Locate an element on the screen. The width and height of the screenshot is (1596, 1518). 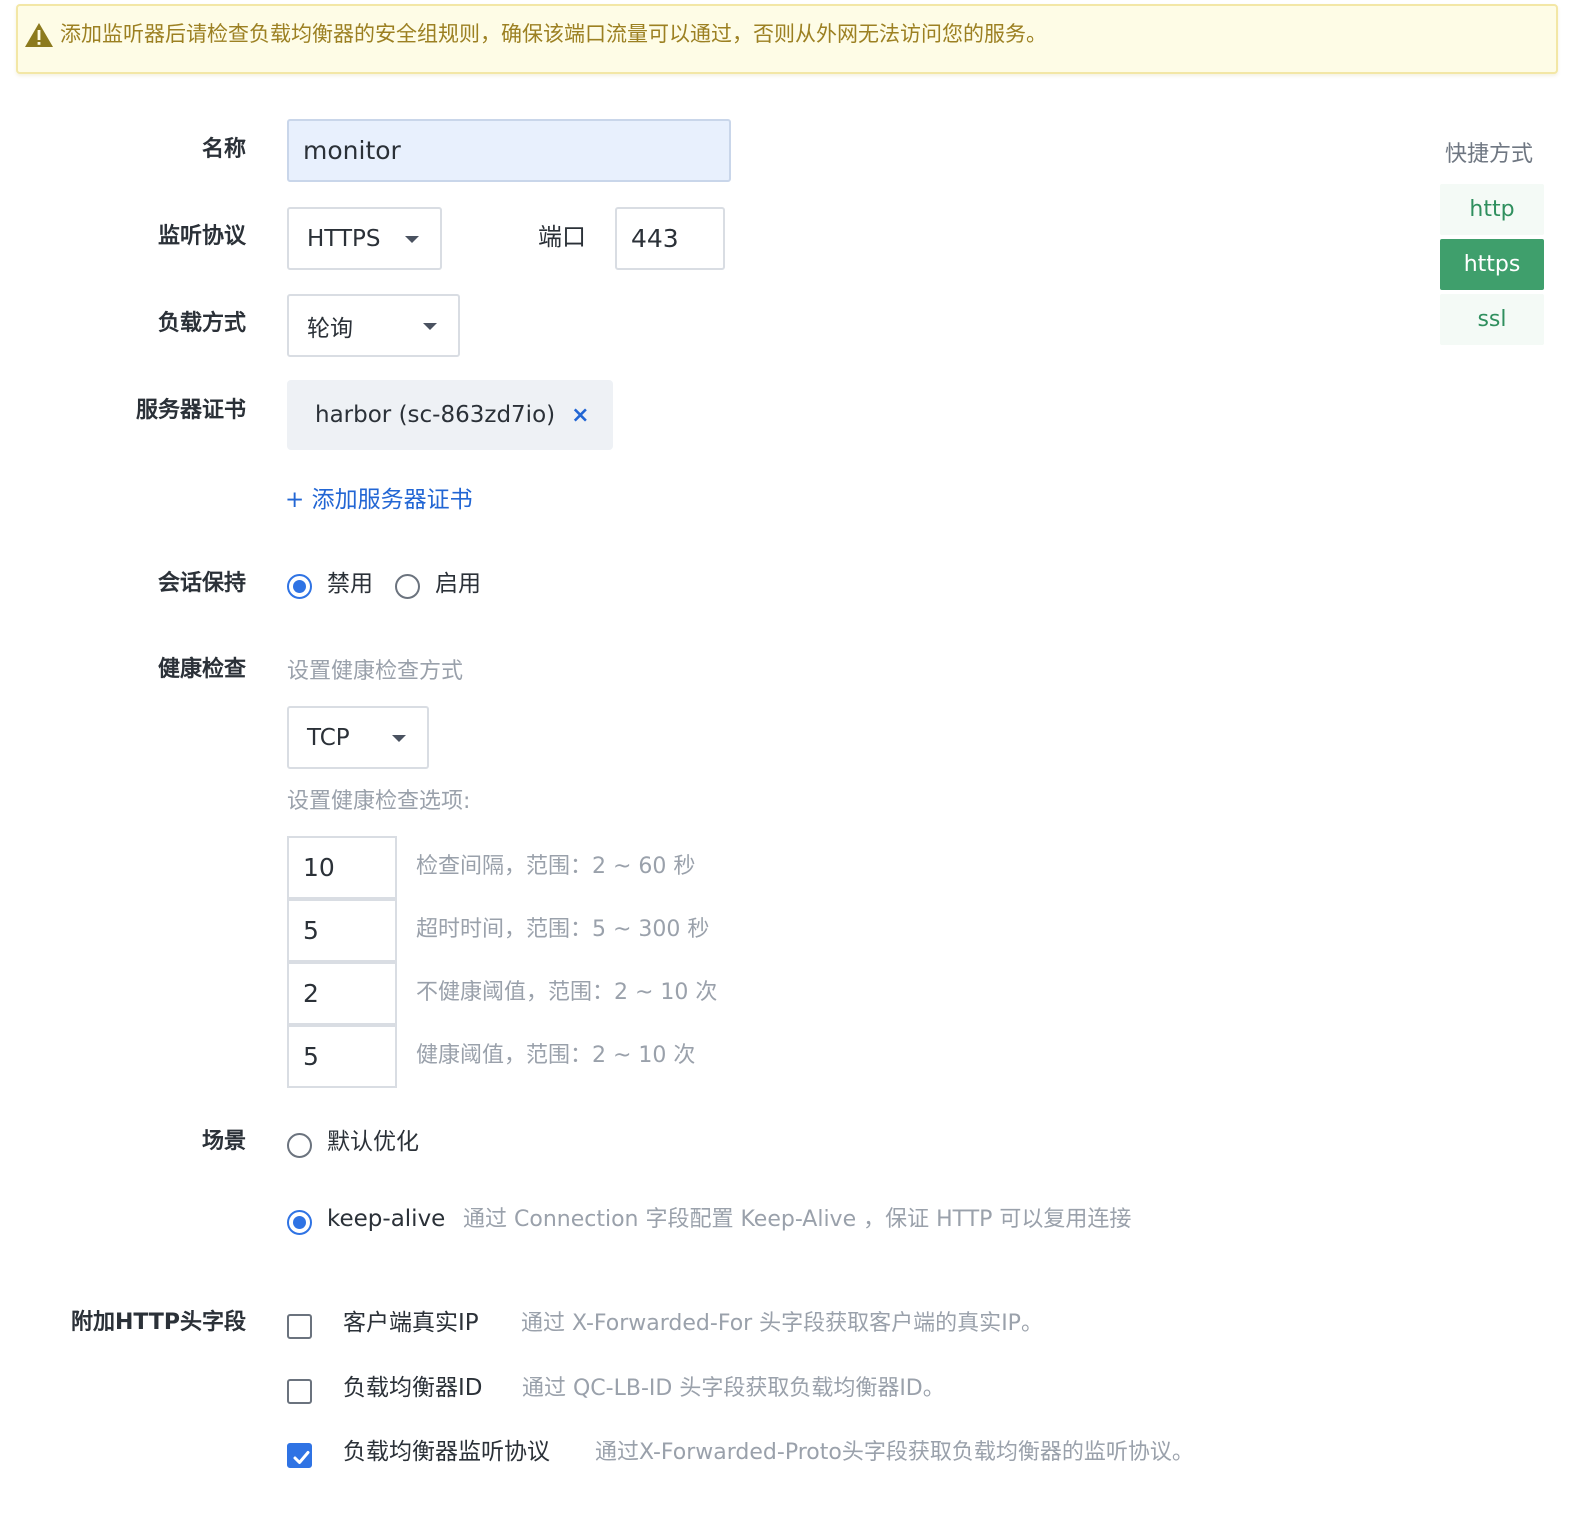
cert-tag-text: harbor (sc-863zd7io) is located at coordinates (435, 415).